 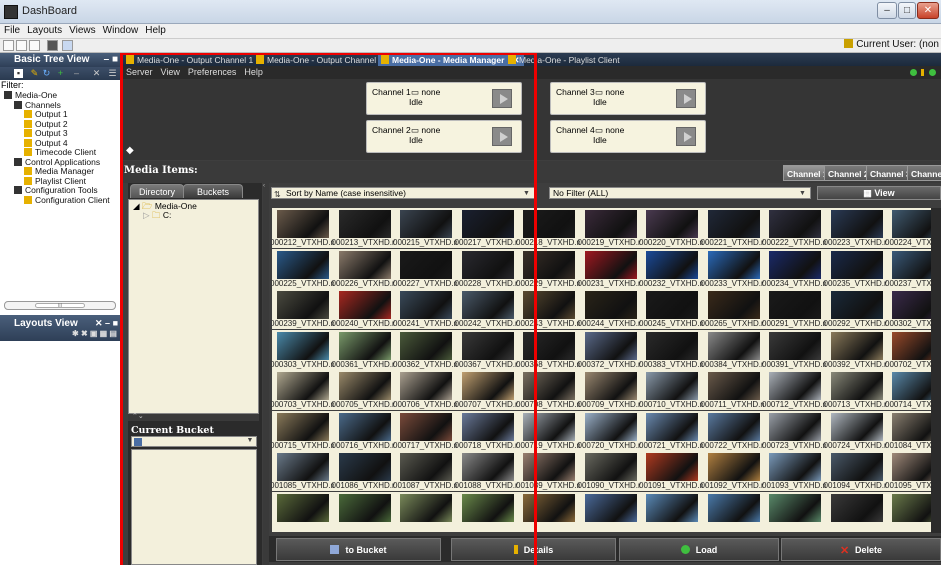 I want to click on media-thumbnail: 000706_VTXHD.mc, so click(x=428, y=390).